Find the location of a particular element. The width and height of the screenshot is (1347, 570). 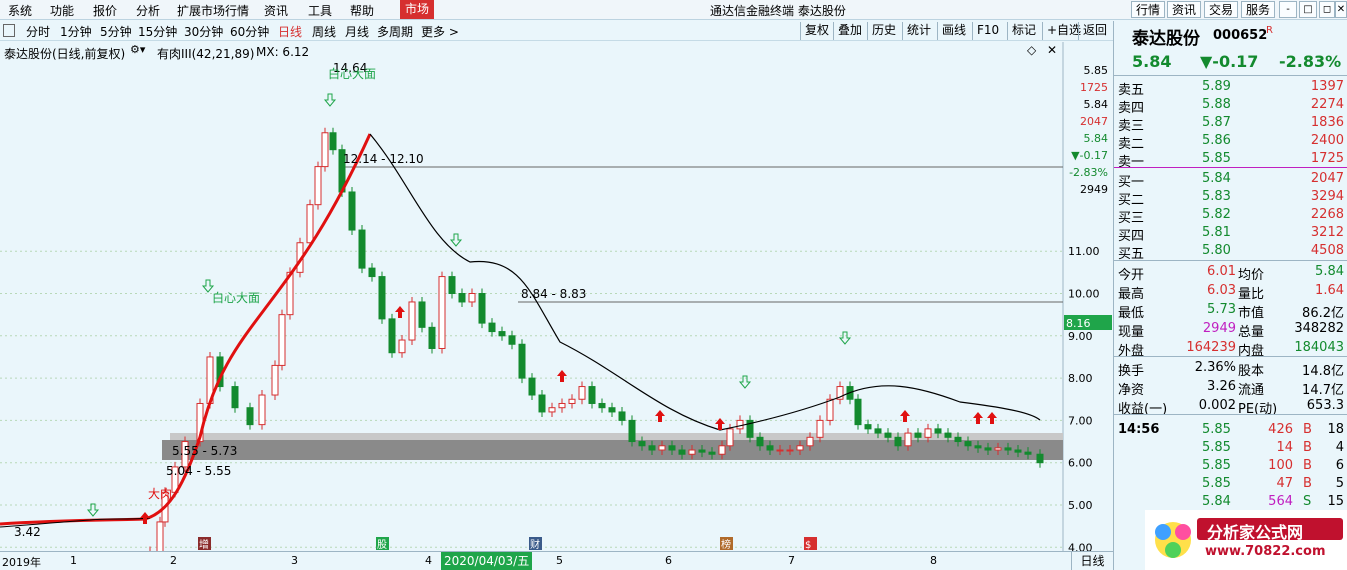

stock-name: 泰达股份 is located at coordinates (1166, 39).